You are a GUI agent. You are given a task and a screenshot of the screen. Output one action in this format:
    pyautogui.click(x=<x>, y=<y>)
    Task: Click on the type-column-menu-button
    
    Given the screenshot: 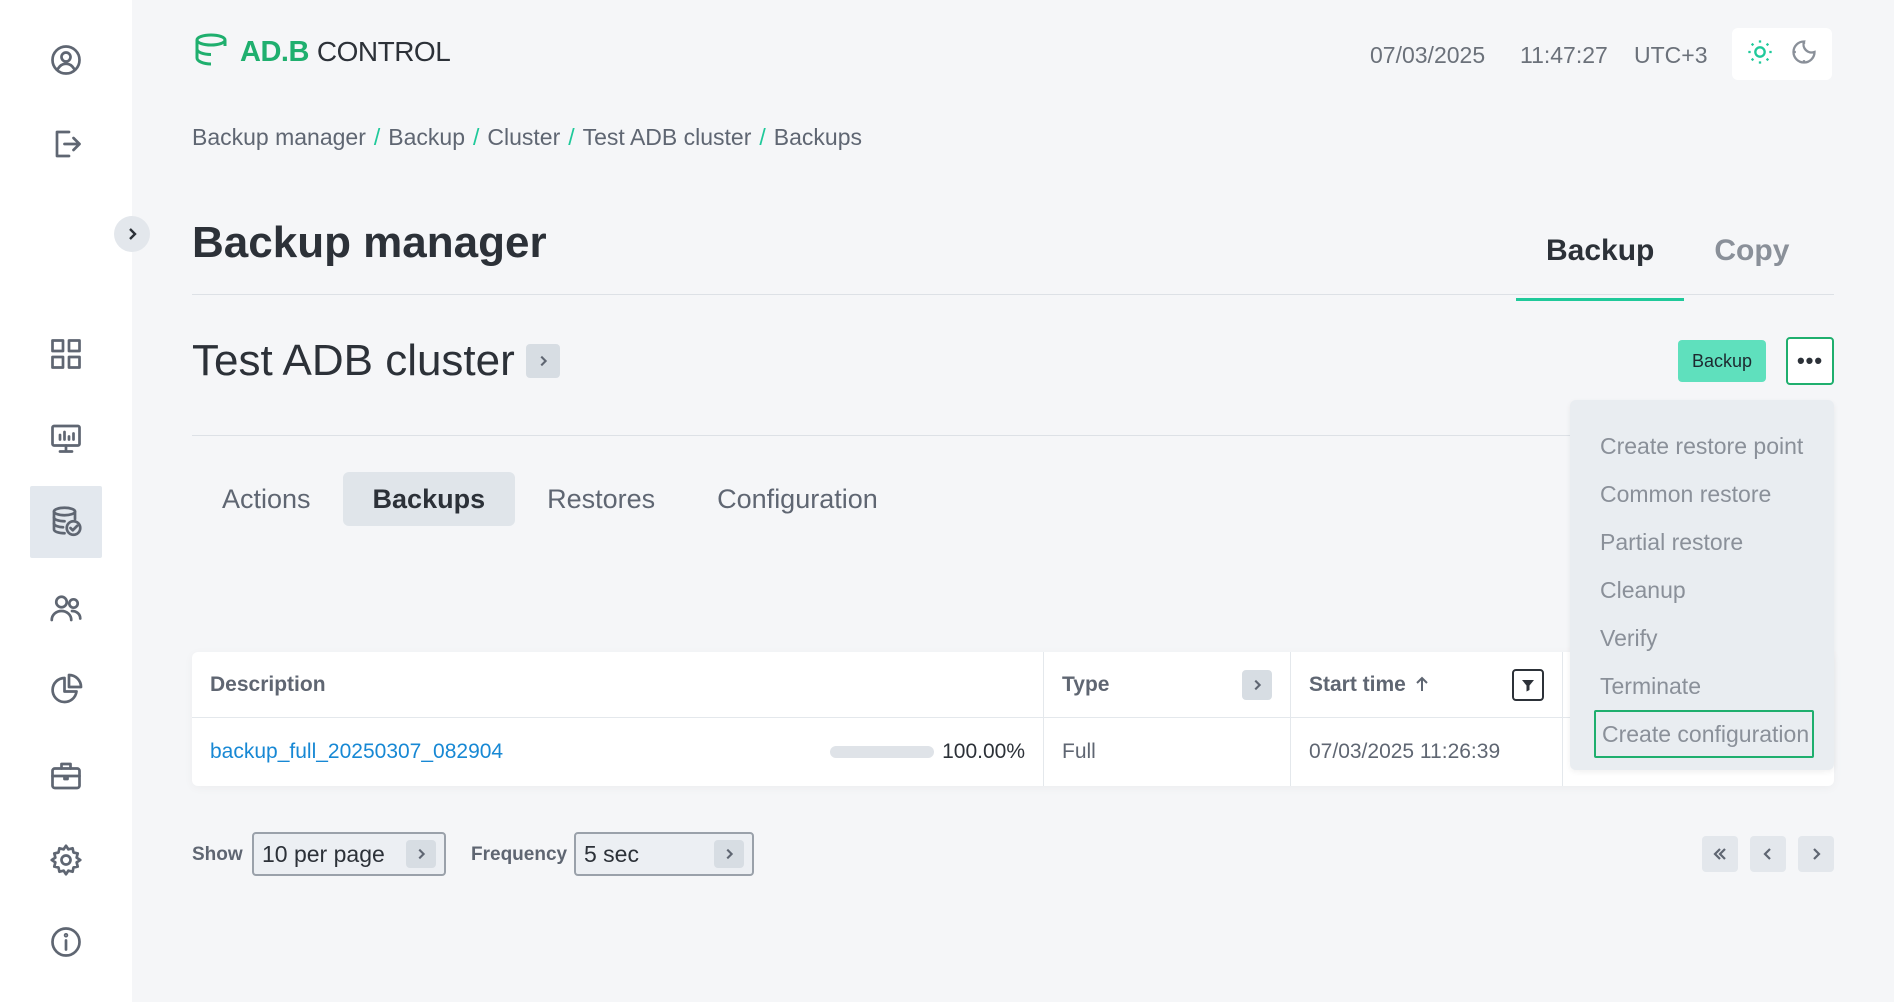 What is the action you would take?
    pyautogui.click(x=1257, y=684)
    